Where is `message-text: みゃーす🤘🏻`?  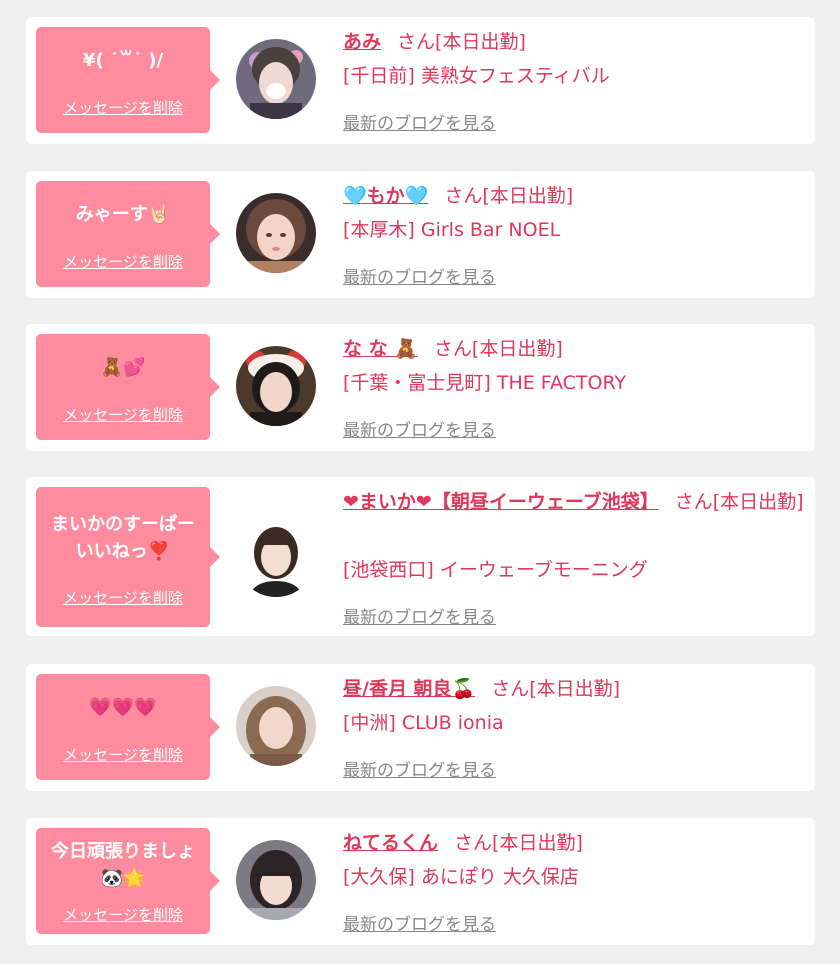 message-text: みゃーす🤘🏻 is located at coordinates (123, 214).